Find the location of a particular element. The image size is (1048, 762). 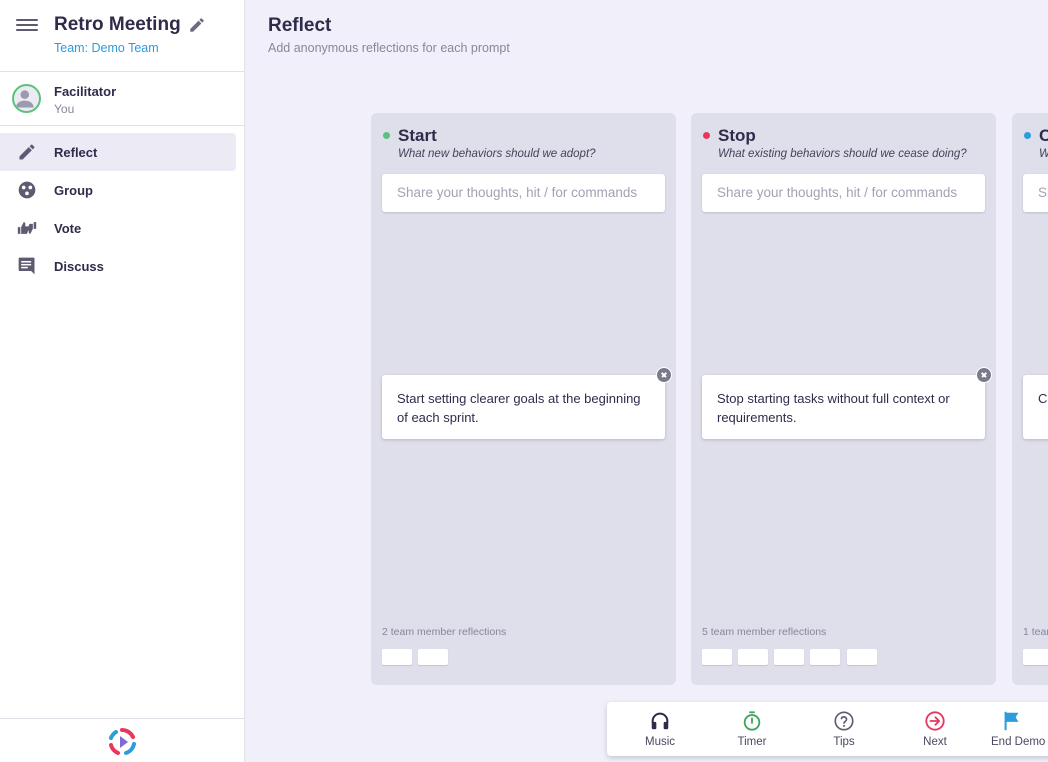

help-icon is located at coordinates (844, 721).